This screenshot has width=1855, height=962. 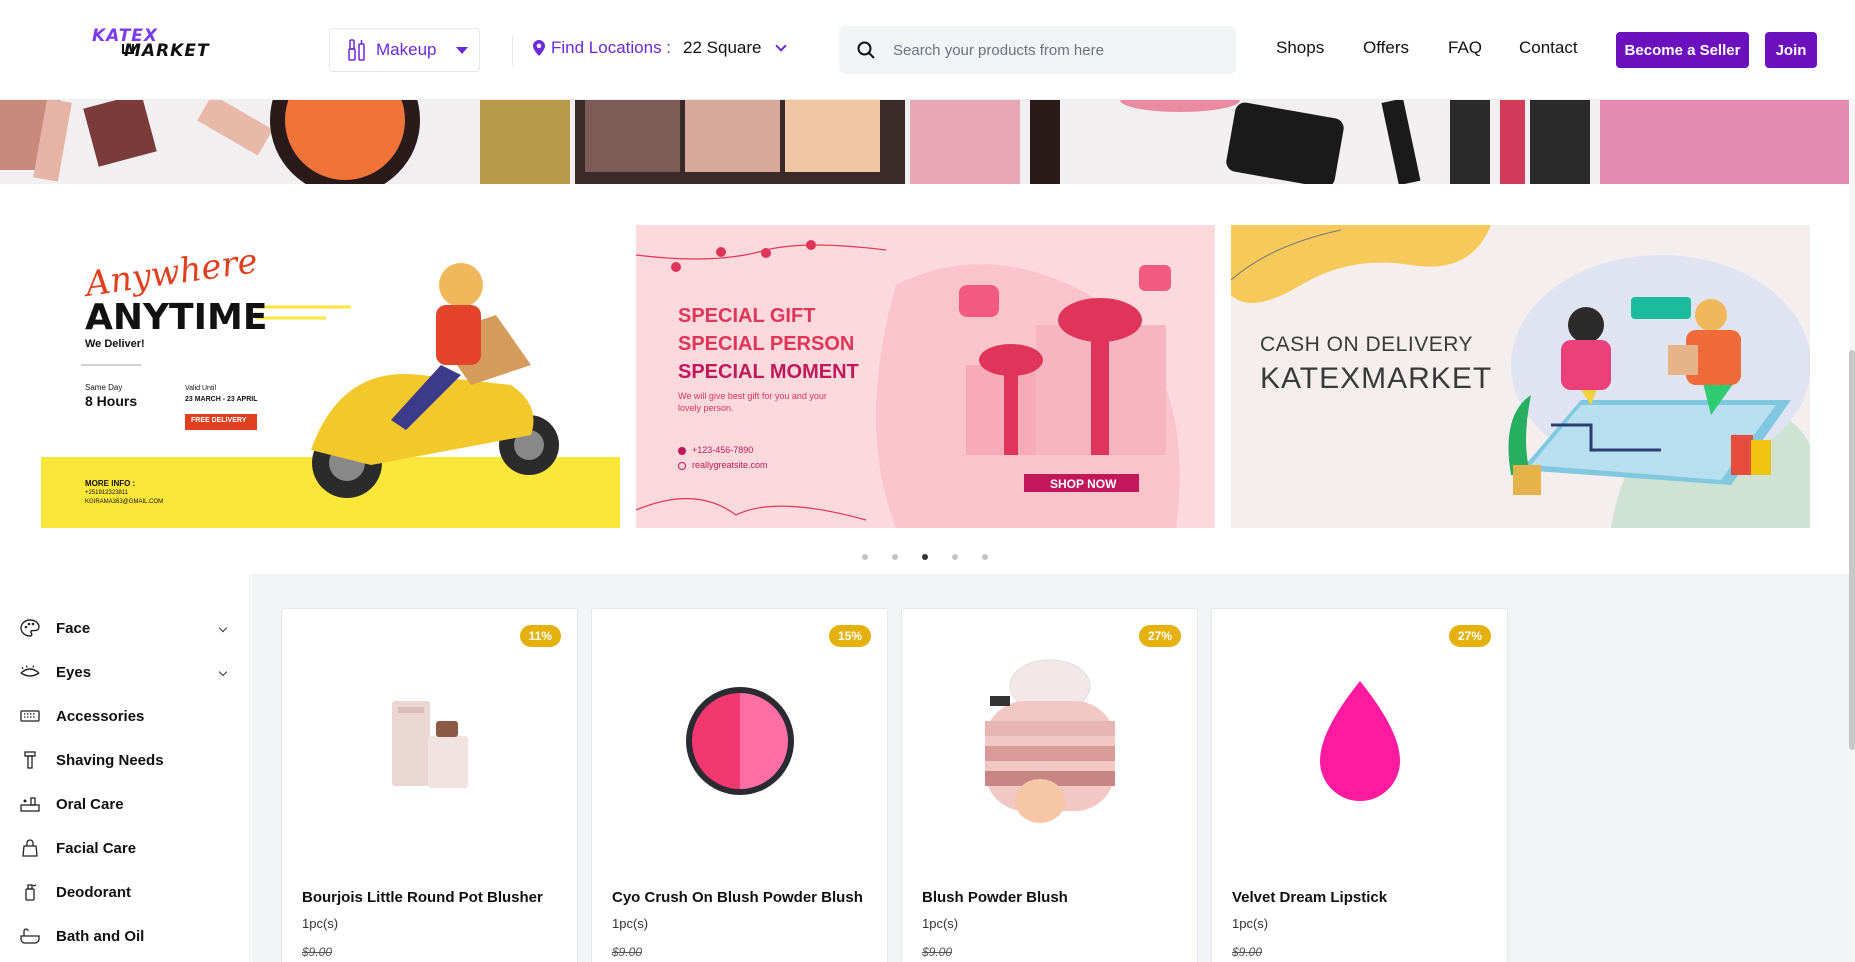 I want to click on palette-icon, so click(x=30, y=628).